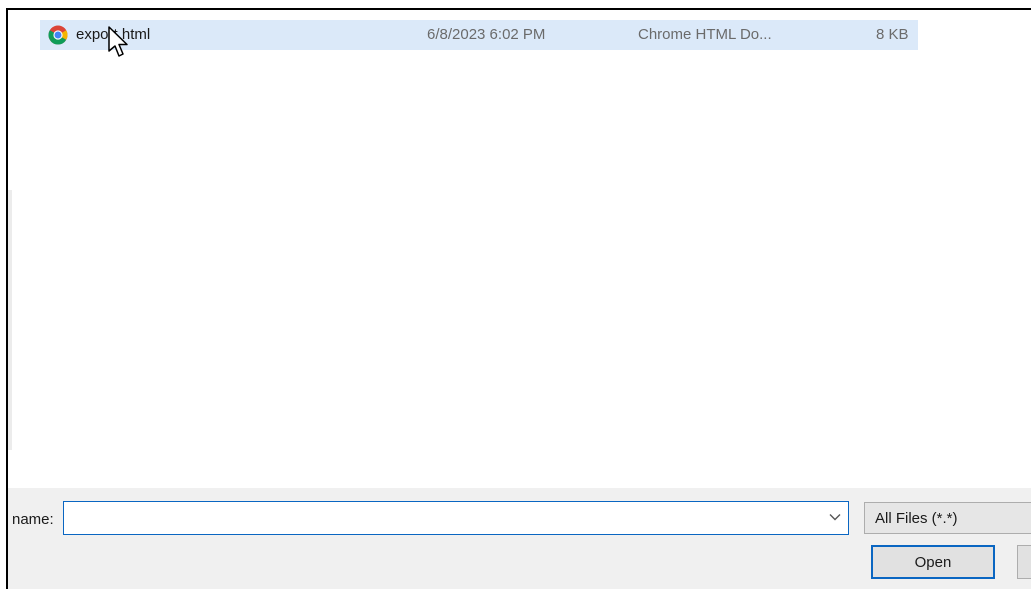  Describe the element at coordinates (10, 320) in the screenshot. I see `navigation-pane-edge` at that location.